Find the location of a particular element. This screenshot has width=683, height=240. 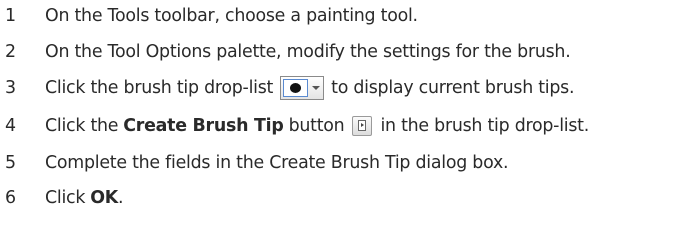

ui-term-create-brush-tip: Create Brush Tip is located at coordinates (203, 126).